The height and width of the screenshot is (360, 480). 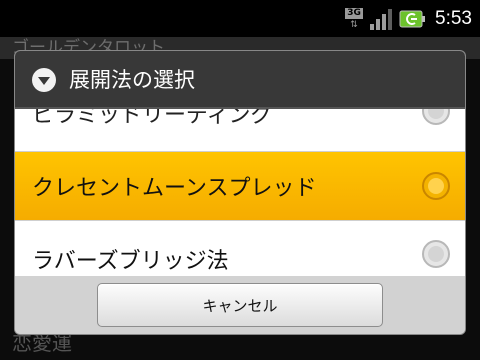 I want to click on cancel-button: キャンセル, so click(x=240, y=305).